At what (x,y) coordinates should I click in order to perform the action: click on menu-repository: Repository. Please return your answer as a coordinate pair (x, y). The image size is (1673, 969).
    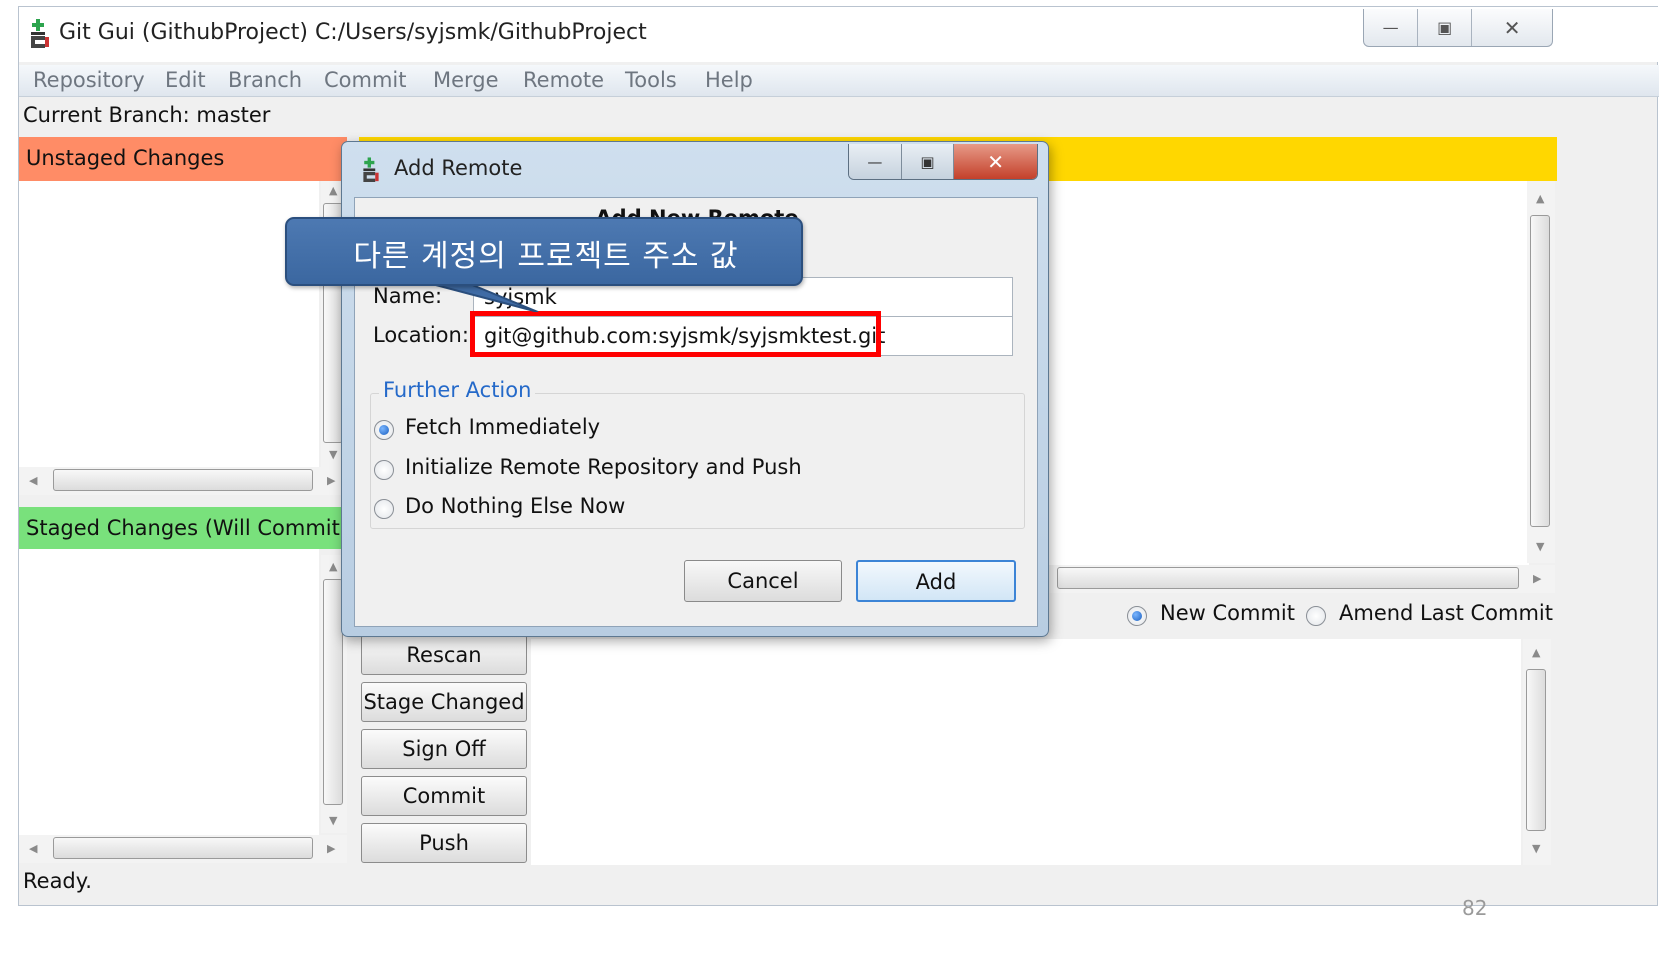
    Looking at the image, I should click on (89, 80).